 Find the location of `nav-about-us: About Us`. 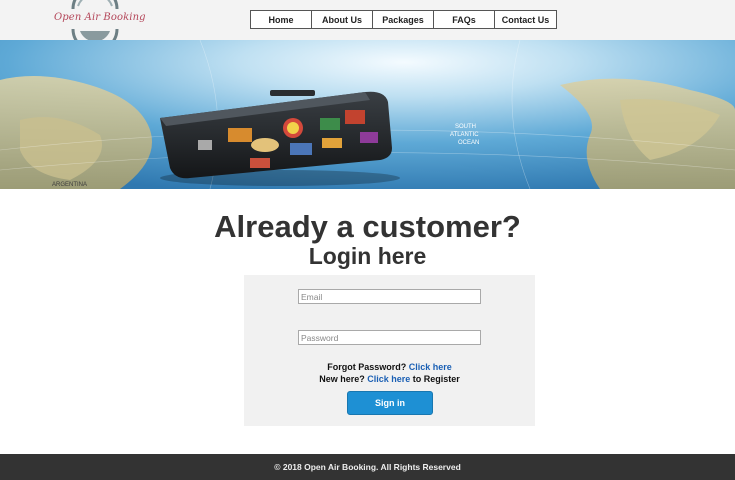

nav-about-us: About Us is located at coordinates (342, 19).